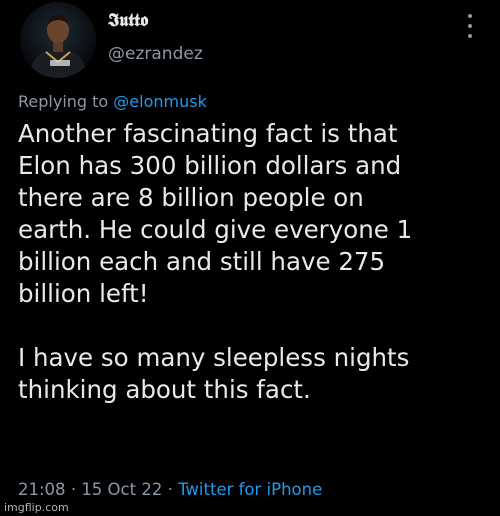 The width and height of the screenshot is (500, 516). What do you see at coordinates (155, 54) in the screenshot?
I see `handle: @ezrandez` at bounding box center [155, 54].